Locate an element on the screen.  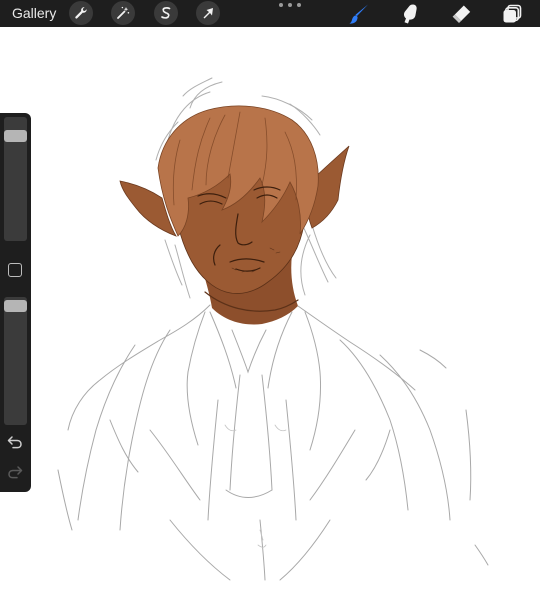
magic-wand-icon is located at coordinates (123, 12).